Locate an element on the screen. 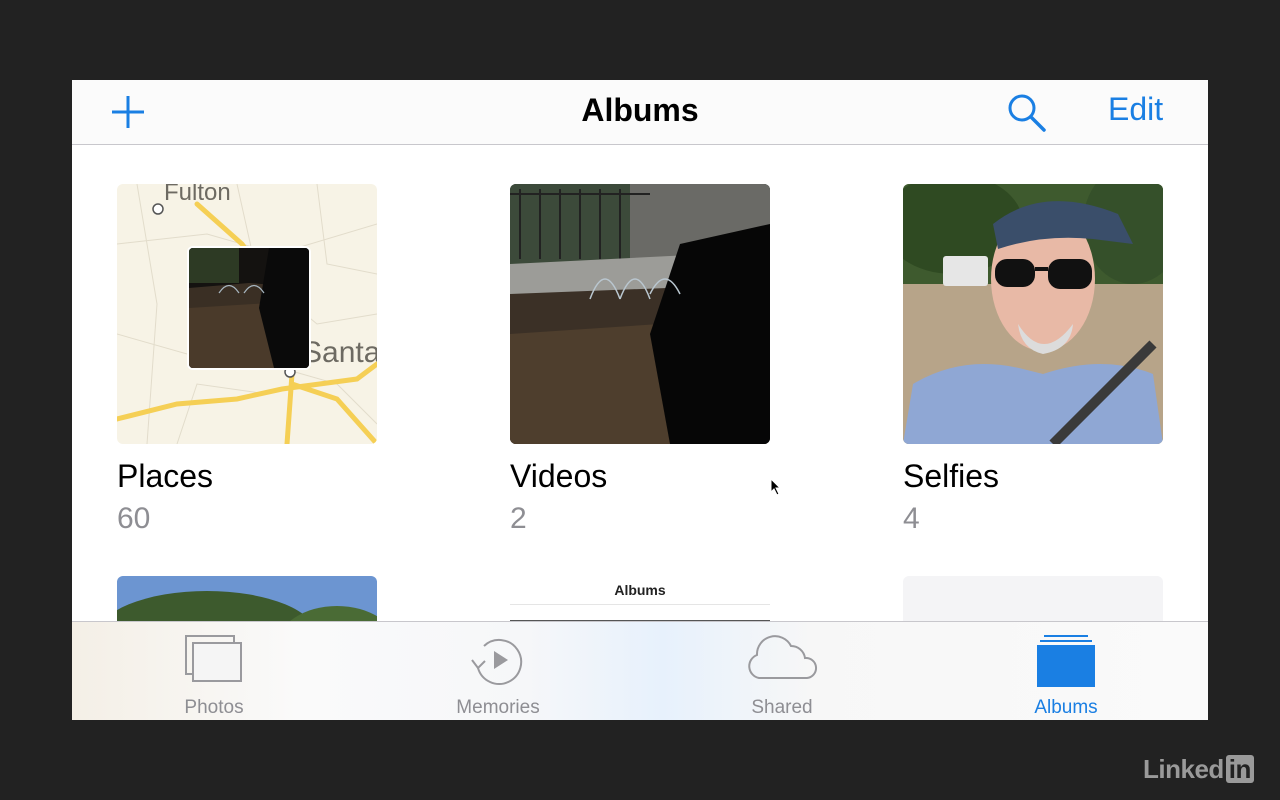  divider is located at coordinates (640, 604).